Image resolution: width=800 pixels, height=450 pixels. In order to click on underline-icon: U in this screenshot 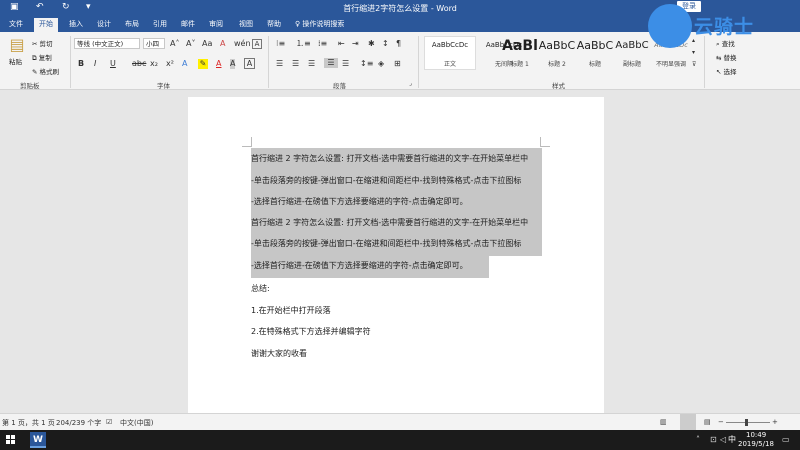, I will do `click(113, 64)`.